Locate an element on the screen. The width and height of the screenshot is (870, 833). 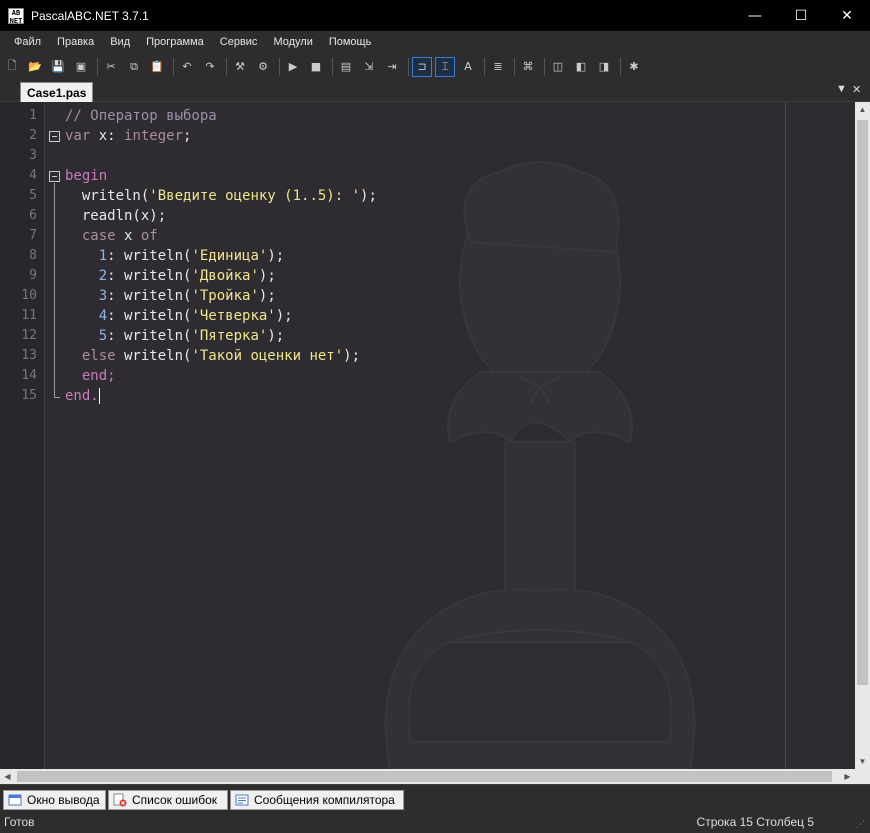
copy-icon: ⧉ is located at coordinates (134, 67).